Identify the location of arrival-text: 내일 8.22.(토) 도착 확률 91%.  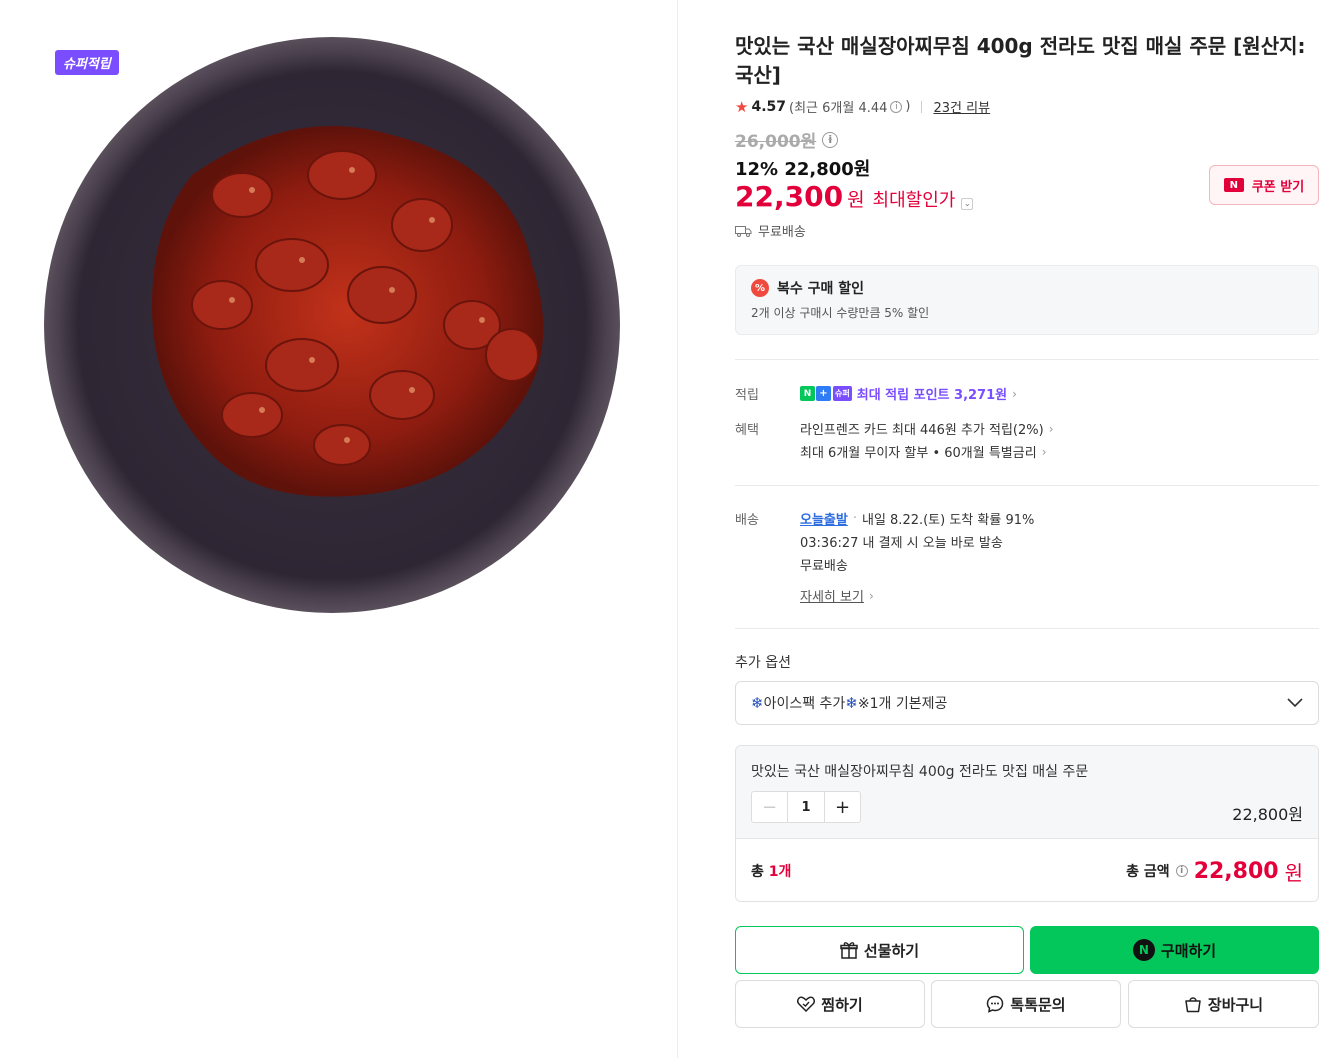
(948, 520).